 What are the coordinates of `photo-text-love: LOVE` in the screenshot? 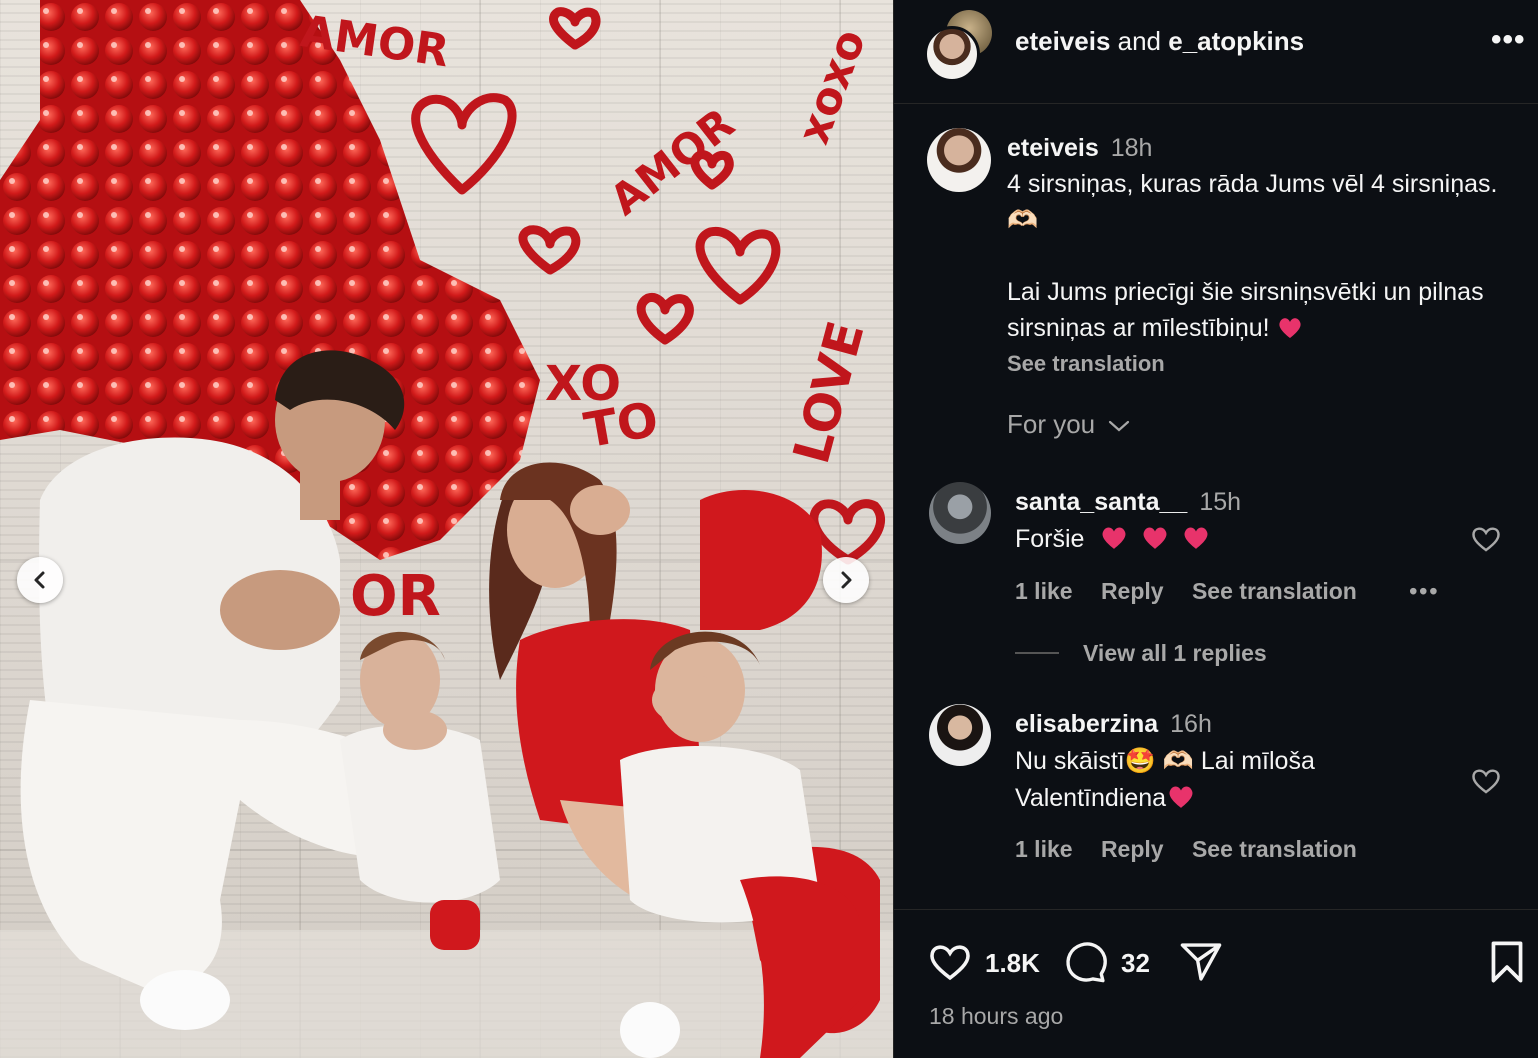 It's located at (828, 392).